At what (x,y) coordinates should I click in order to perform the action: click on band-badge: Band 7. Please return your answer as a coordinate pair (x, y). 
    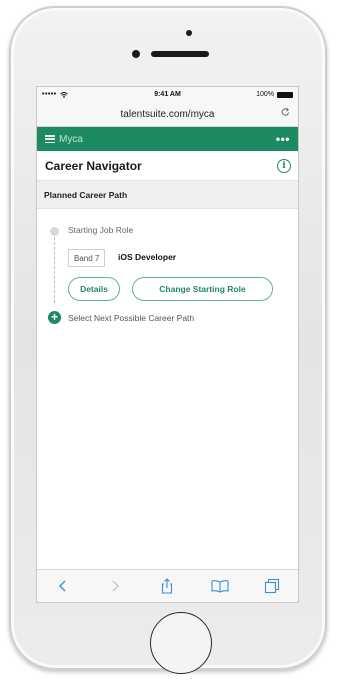
    Looking at the image, I should click on (87, 258).